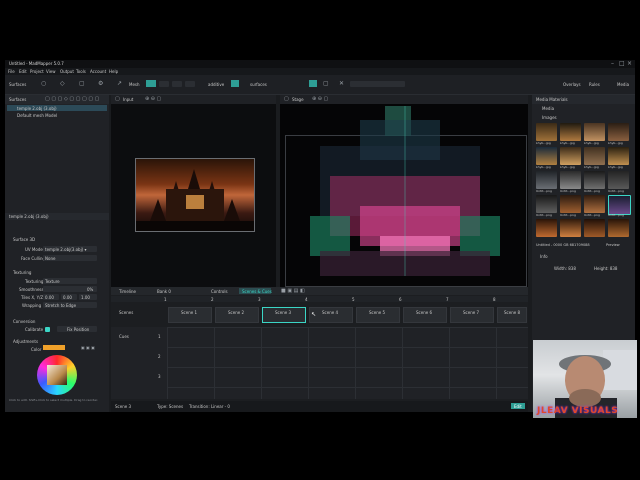  I want to click on input-view: ▢ Input ⊕ ⊖ ▢, so click(193, 193).